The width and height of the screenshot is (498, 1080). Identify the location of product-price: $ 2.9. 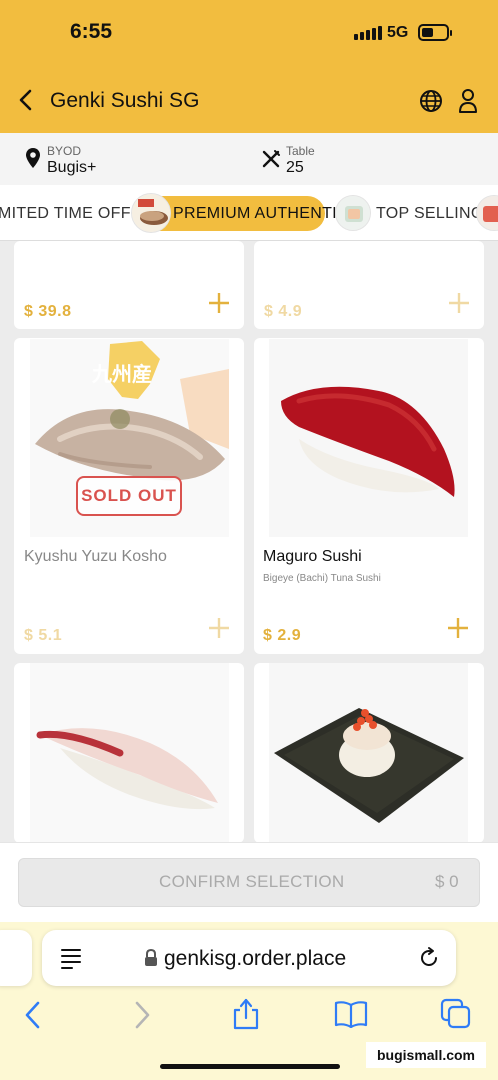
(282, 635).